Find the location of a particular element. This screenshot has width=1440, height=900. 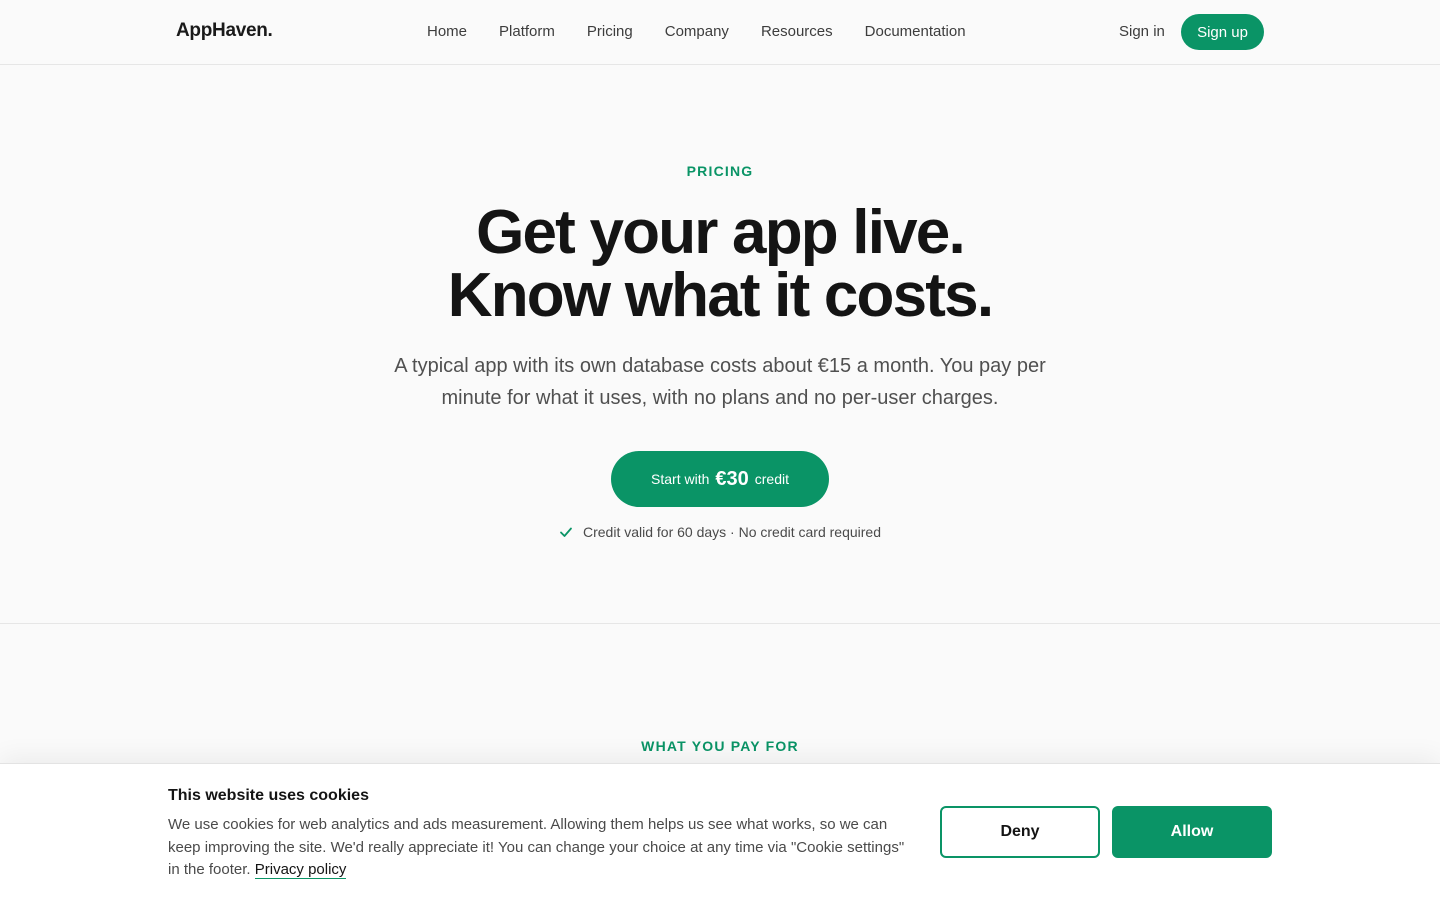

headline-line-2: Know what it costs. is located at coordinates (720, 295).